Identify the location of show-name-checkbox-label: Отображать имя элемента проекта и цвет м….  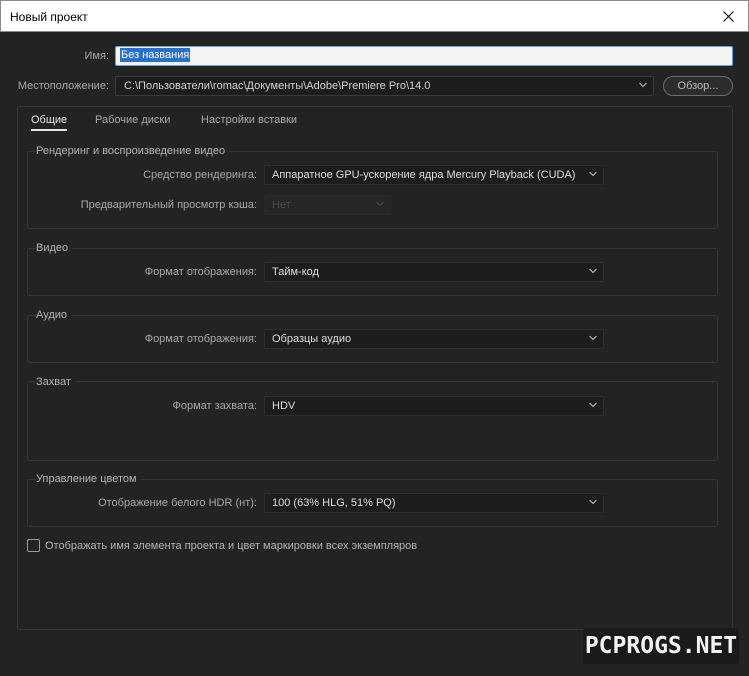
(231, 546).